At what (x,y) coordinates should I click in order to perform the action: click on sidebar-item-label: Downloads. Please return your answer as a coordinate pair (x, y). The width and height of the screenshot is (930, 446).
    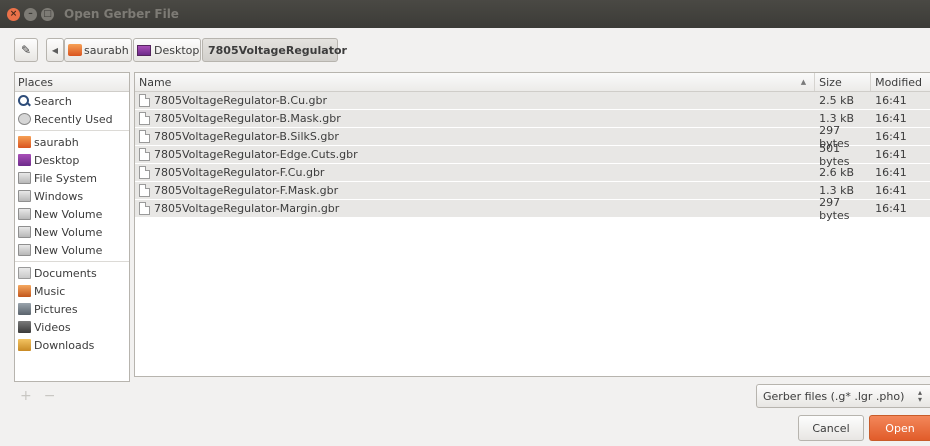
    Looking at the image, I should click on (64, 345).